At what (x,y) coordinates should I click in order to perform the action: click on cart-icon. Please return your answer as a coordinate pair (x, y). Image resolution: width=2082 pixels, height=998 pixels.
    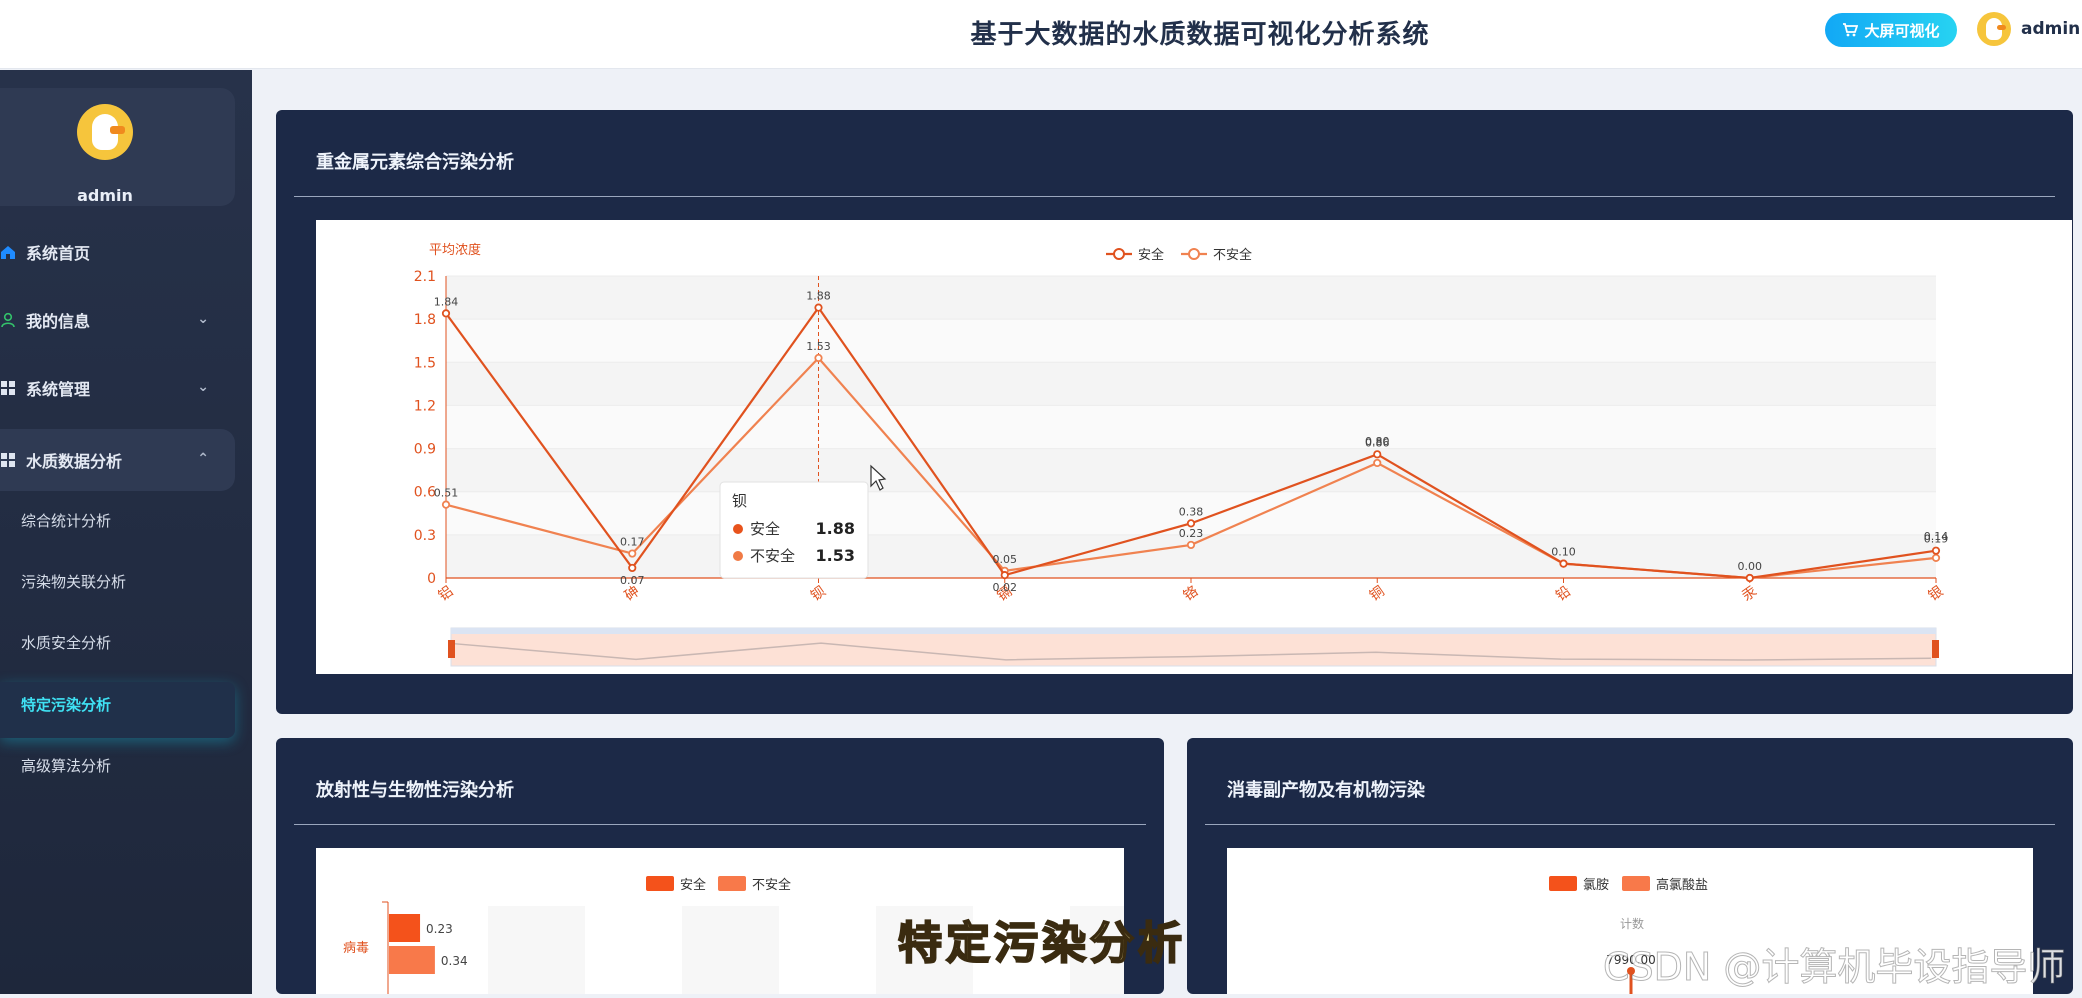
    Looking at the image, I should click on (1851, 30).